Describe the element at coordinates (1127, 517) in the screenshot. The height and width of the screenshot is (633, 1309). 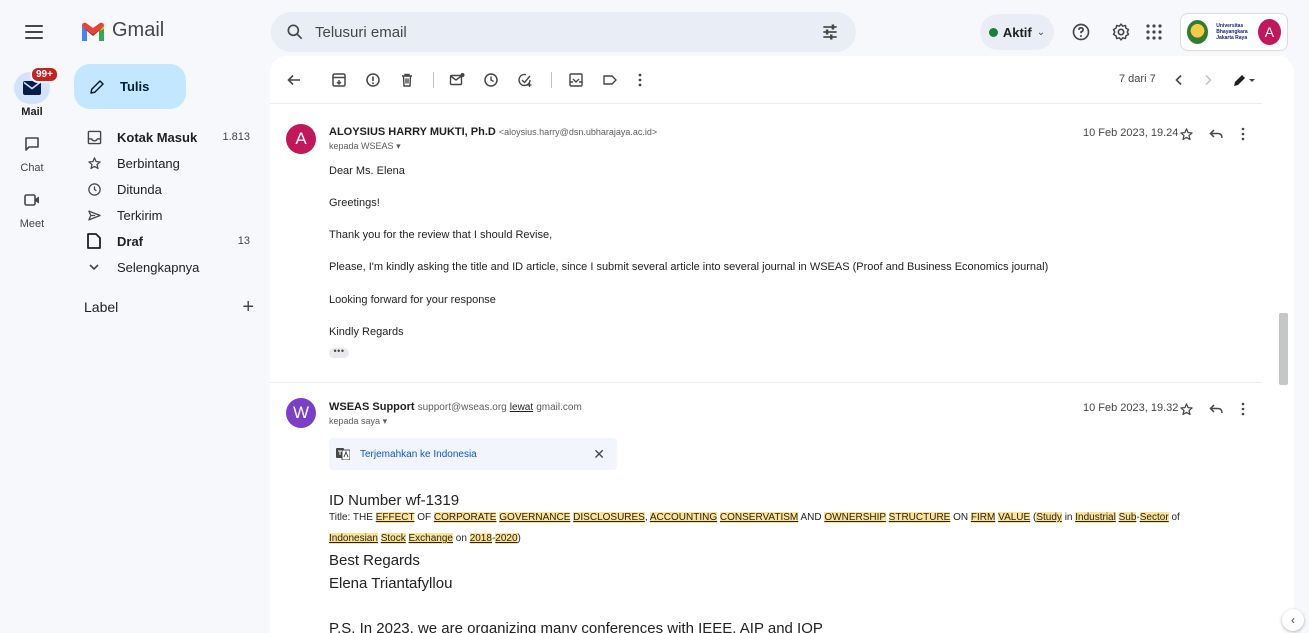
I see `highlighted-search-term: Sub` at that location.